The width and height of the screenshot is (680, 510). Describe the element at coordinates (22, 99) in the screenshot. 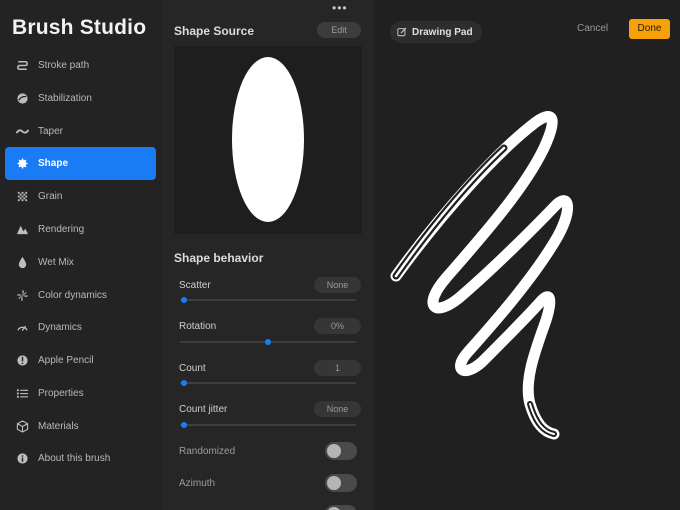

I see `stabilization-icon` at that location.